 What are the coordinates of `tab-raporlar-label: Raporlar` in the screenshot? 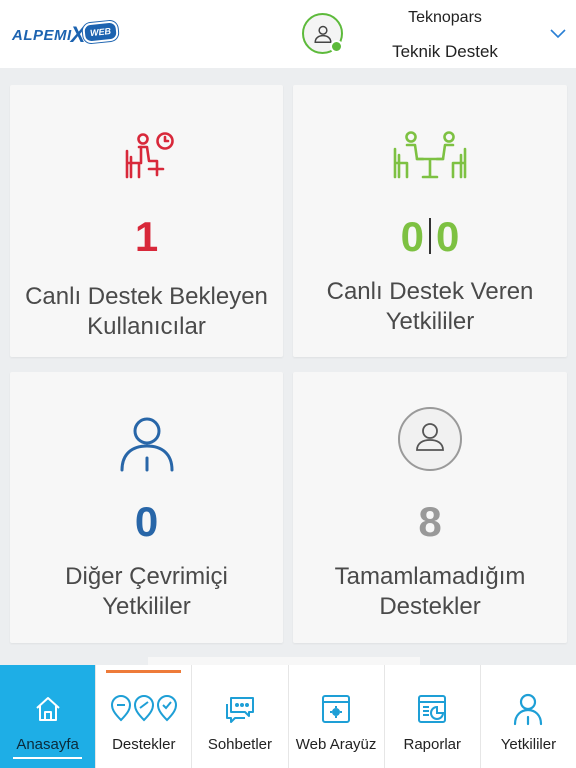 It's located at (432, 744).